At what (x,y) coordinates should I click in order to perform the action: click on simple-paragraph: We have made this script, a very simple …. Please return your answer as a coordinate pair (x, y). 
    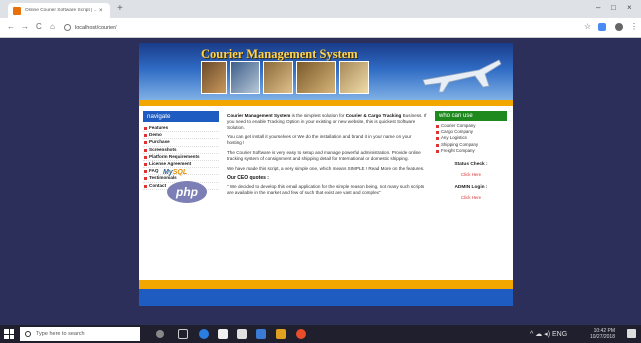
    Looking at the image, I should click on (326, 168).